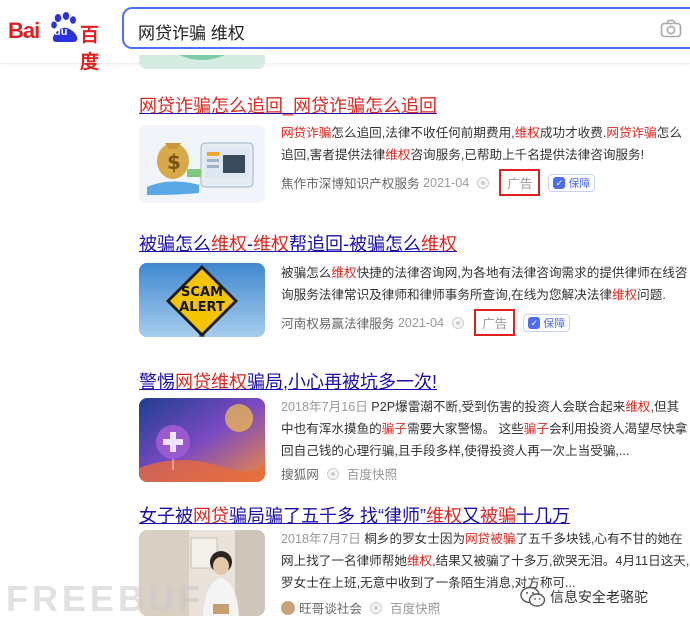  Describe the element at coordinates (330, 607) in the screenshot. I see `result-source: 旺哥谈社会` at that location.